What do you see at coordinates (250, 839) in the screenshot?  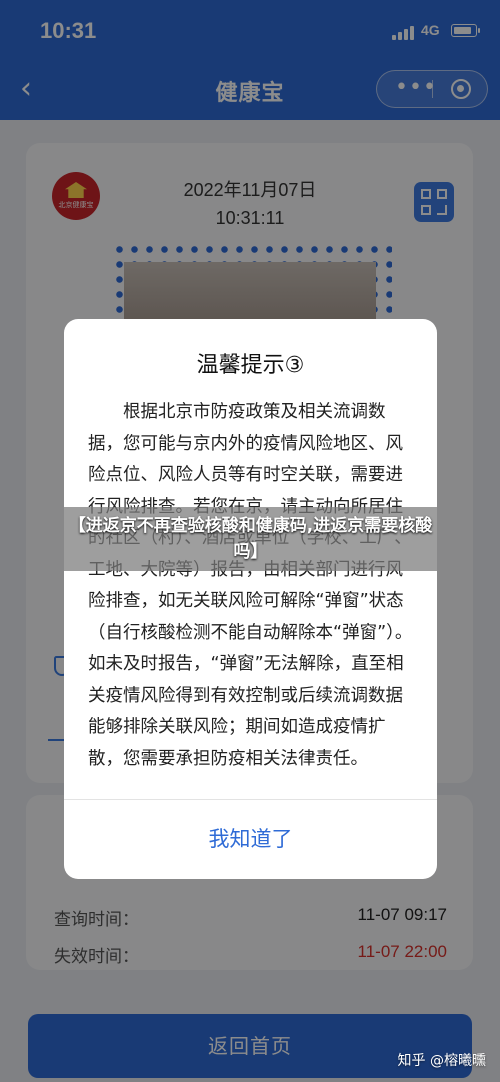 I see `confirm-button: 我知道了` at bounding box center [250, 839].